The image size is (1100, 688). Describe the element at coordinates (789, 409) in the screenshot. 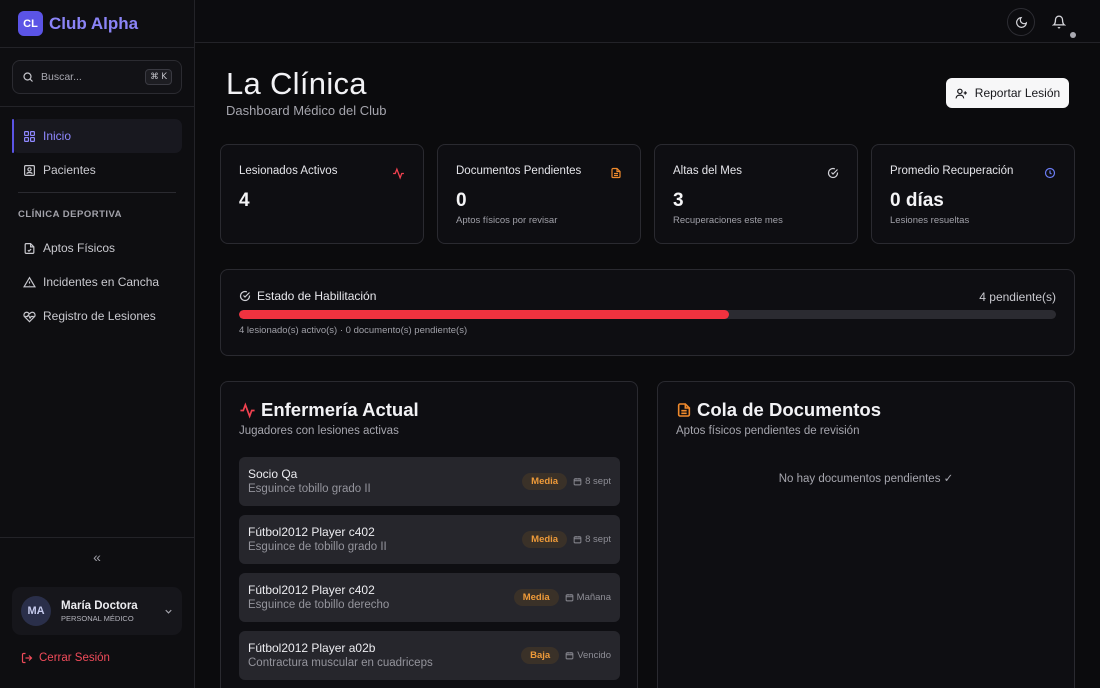

I see `documents-title-text: Cola de Documentos` at that location.